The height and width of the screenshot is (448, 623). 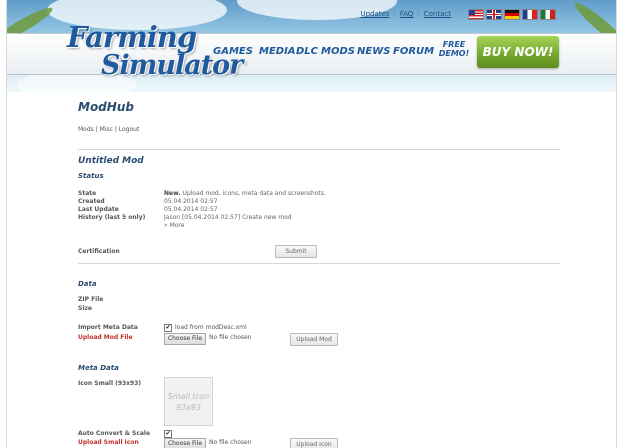 What do you see at coordinates (374, 14) in the screenshot?
I see `updates-link: Updates` at bounding box center [374, 14].